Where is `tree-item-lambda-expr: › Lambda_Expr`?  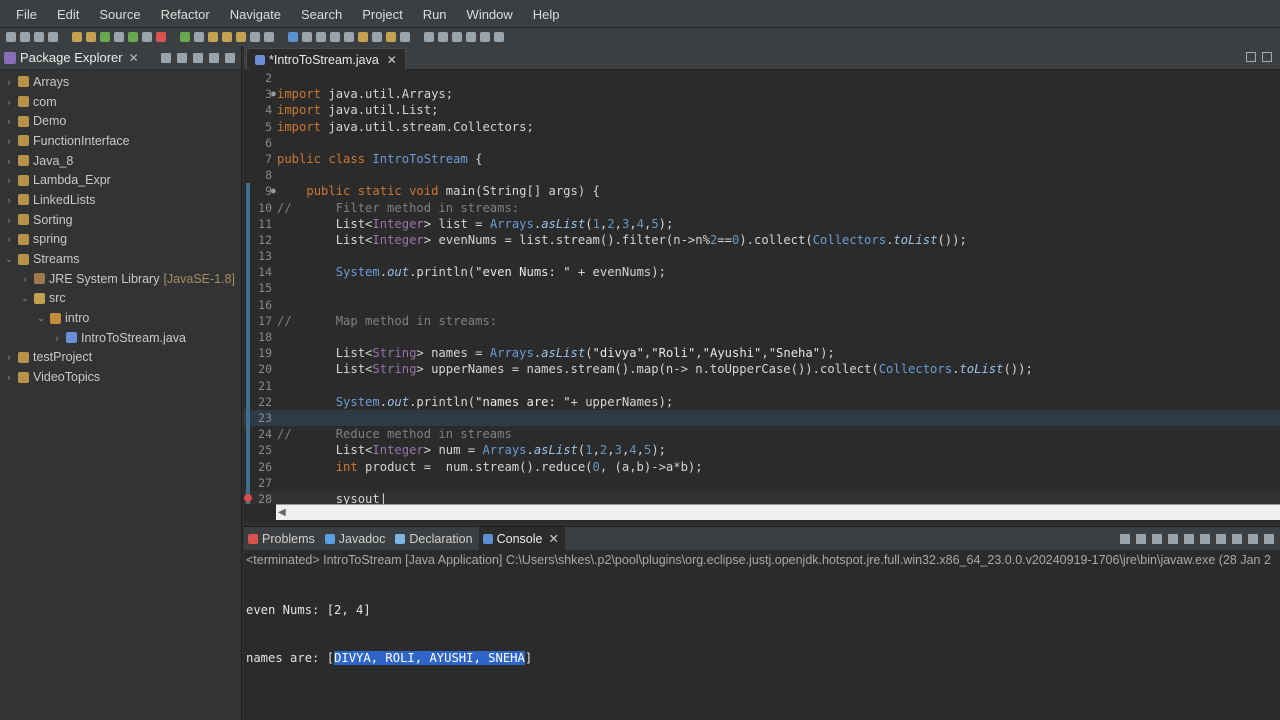 tree-item-lambda-expr: › Lambda_Expr is located at coordinates (120, 180).